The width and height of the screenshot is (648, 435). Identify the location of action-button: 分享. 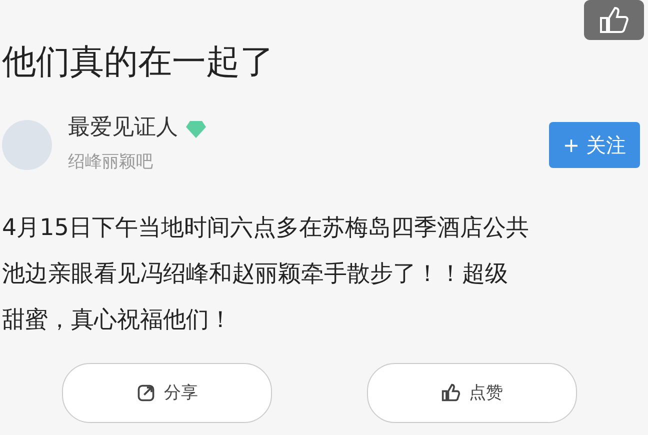
(167, 393).